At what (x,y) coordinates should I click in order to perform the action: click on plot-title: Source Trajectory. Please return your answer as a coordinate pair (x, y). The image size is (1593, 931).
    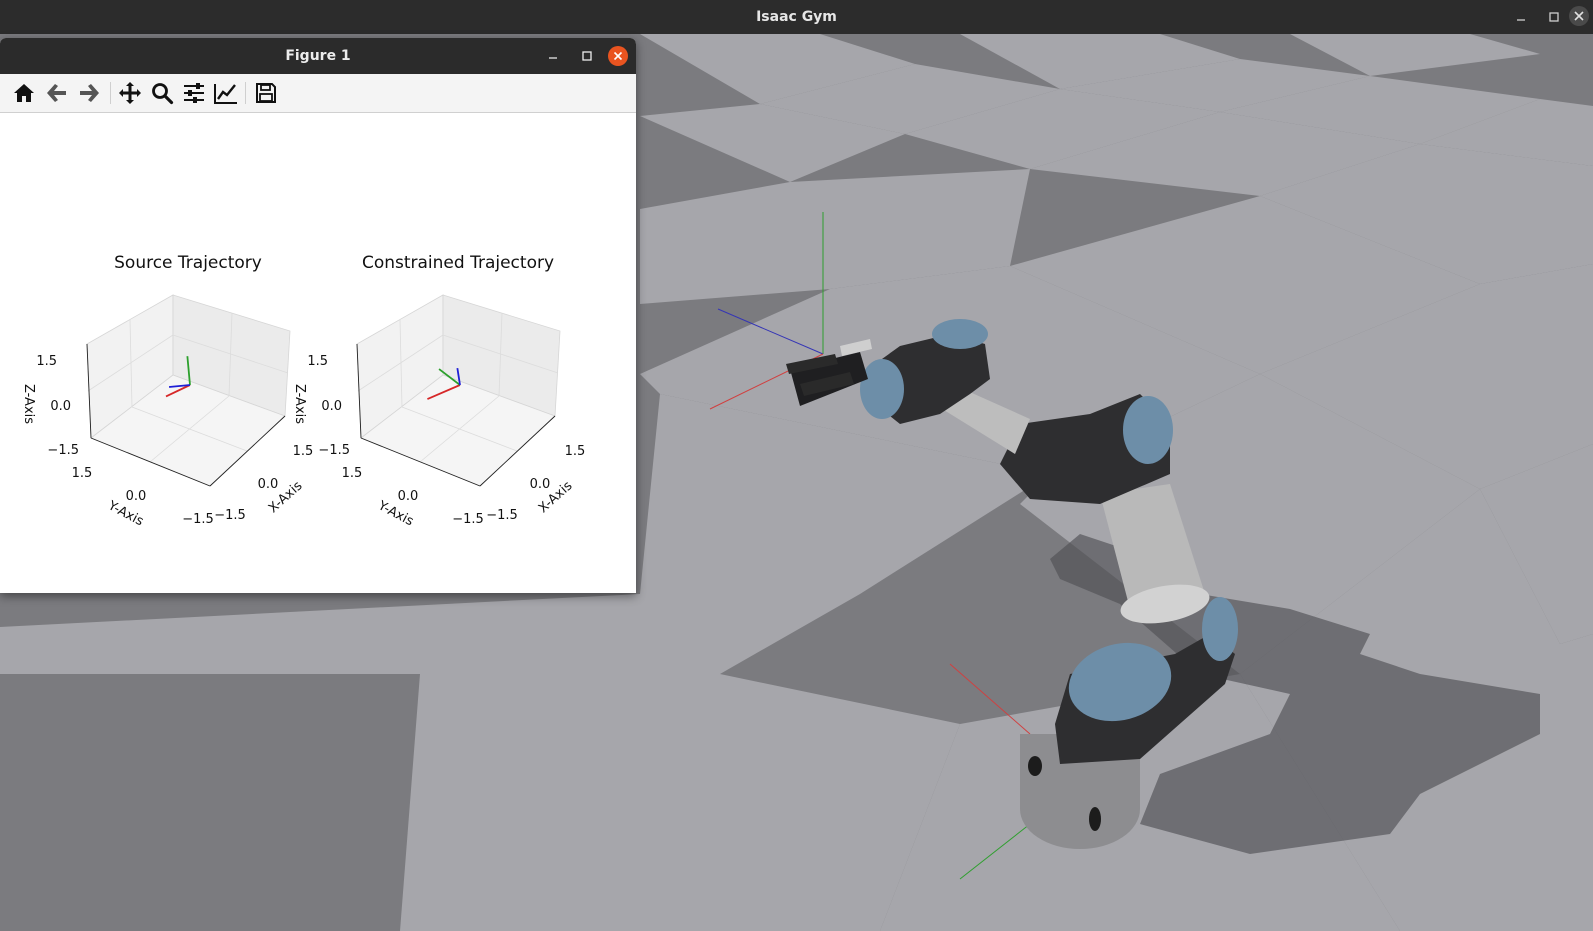
    Looking at the image, I should click on (188, 263).